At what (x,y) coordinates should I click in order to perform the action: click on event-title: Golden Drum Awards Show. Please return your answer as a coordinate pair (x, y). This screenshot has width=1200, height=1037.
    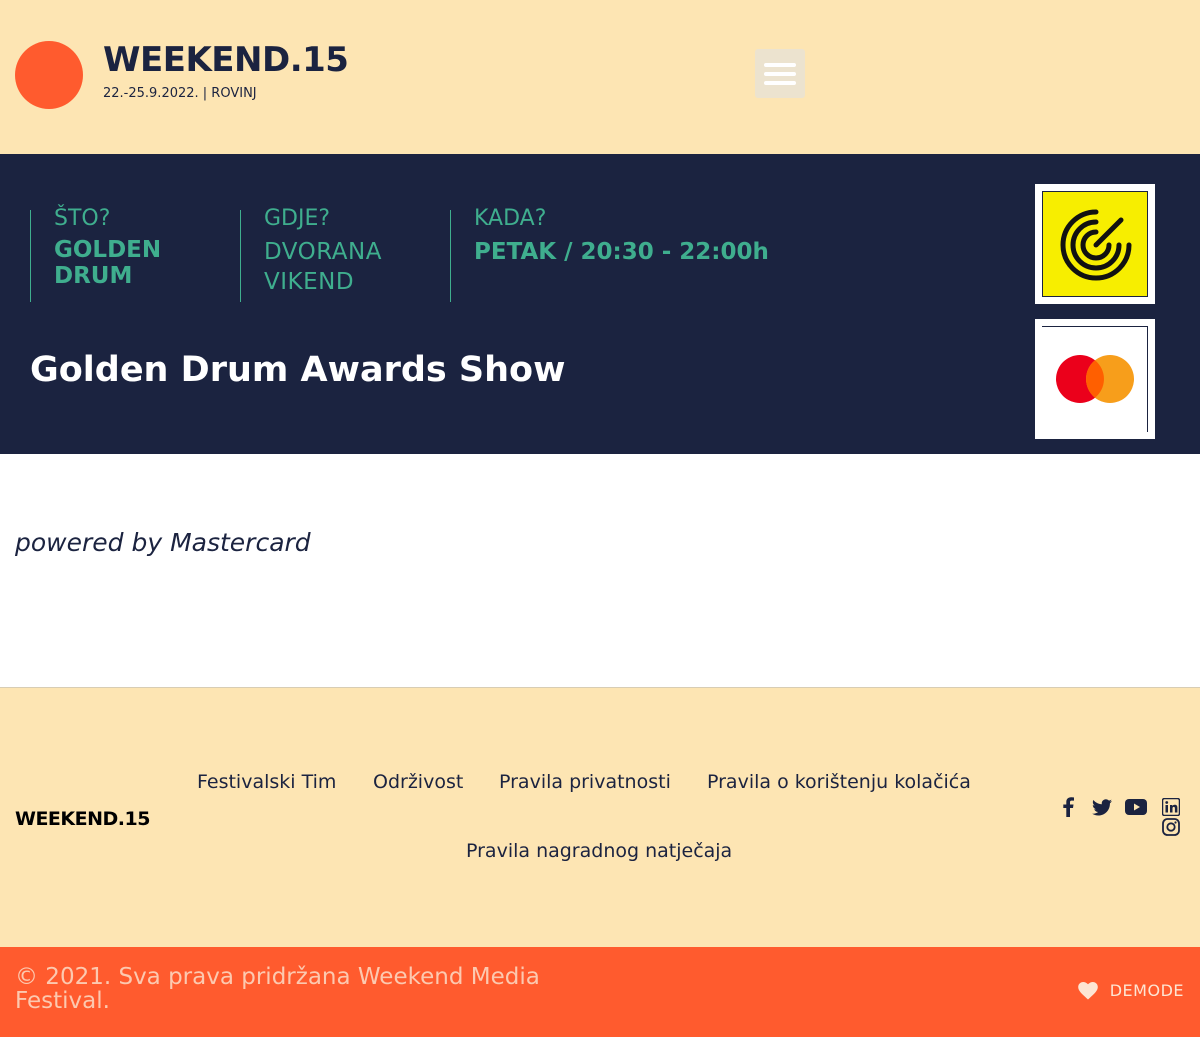
    Looking at the image, I should click on (298, 370).